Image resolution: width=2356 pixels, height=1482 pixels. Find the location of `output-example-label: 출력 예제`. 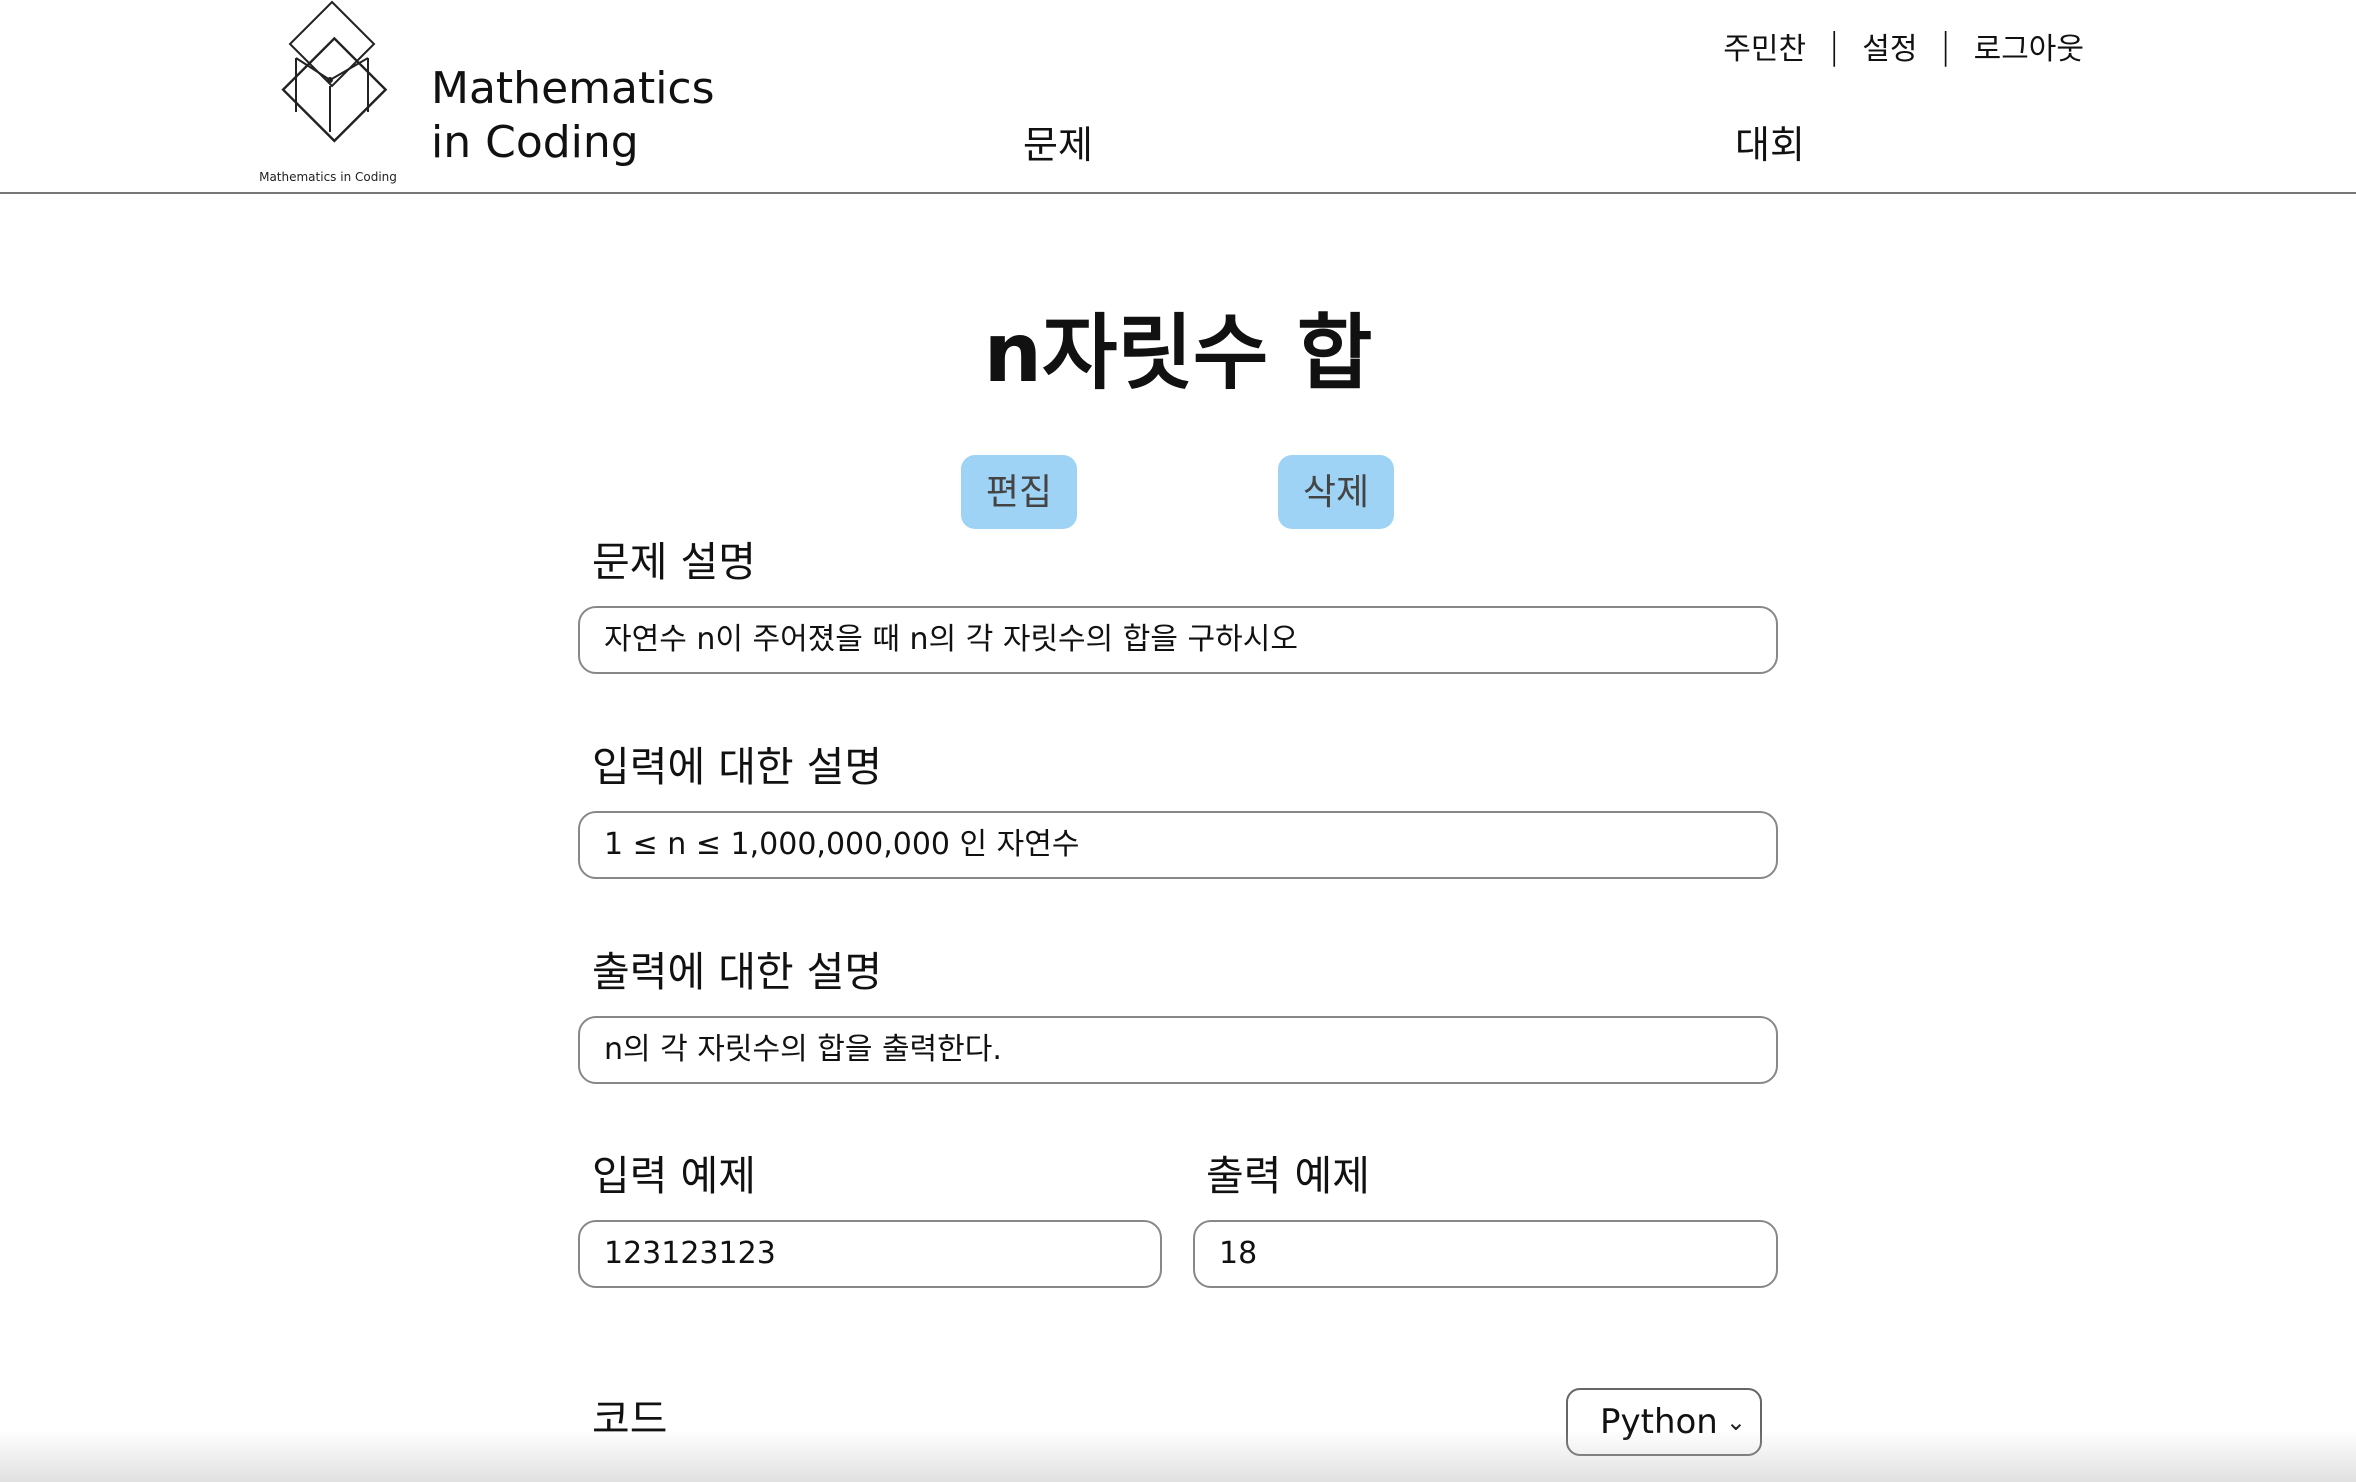

output-example-label: 출력 예제 is located at coordinates (1288, 1176).